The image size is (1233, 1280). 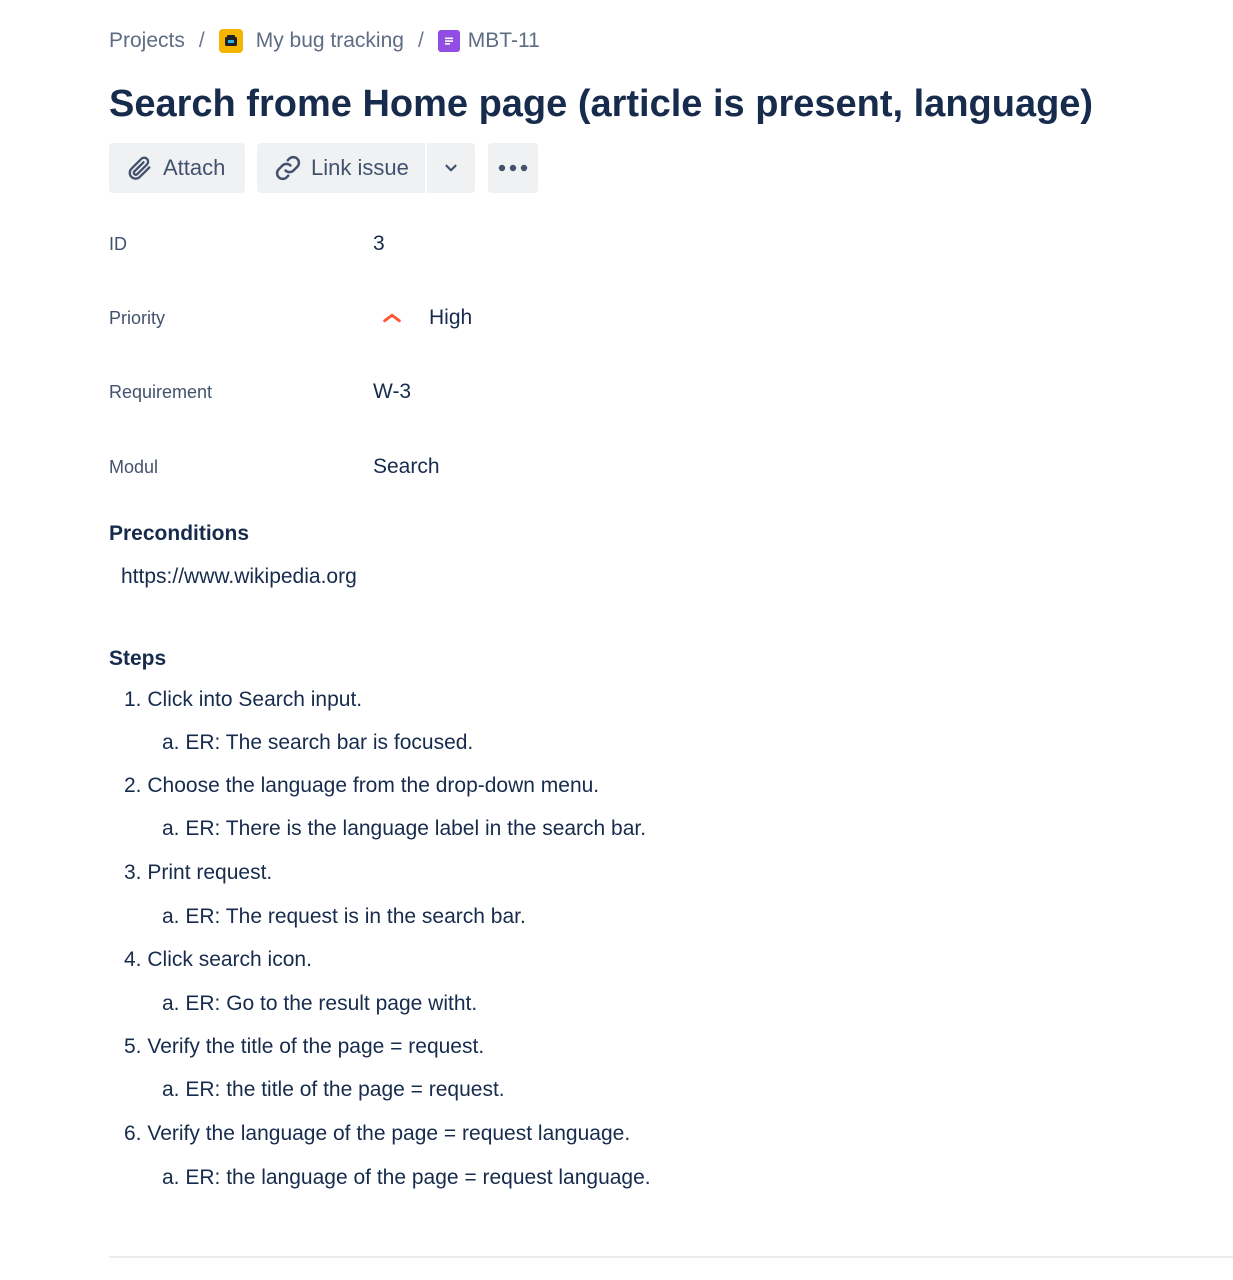 I want to click on attach-label: Attach, so click(x=194, y=167).